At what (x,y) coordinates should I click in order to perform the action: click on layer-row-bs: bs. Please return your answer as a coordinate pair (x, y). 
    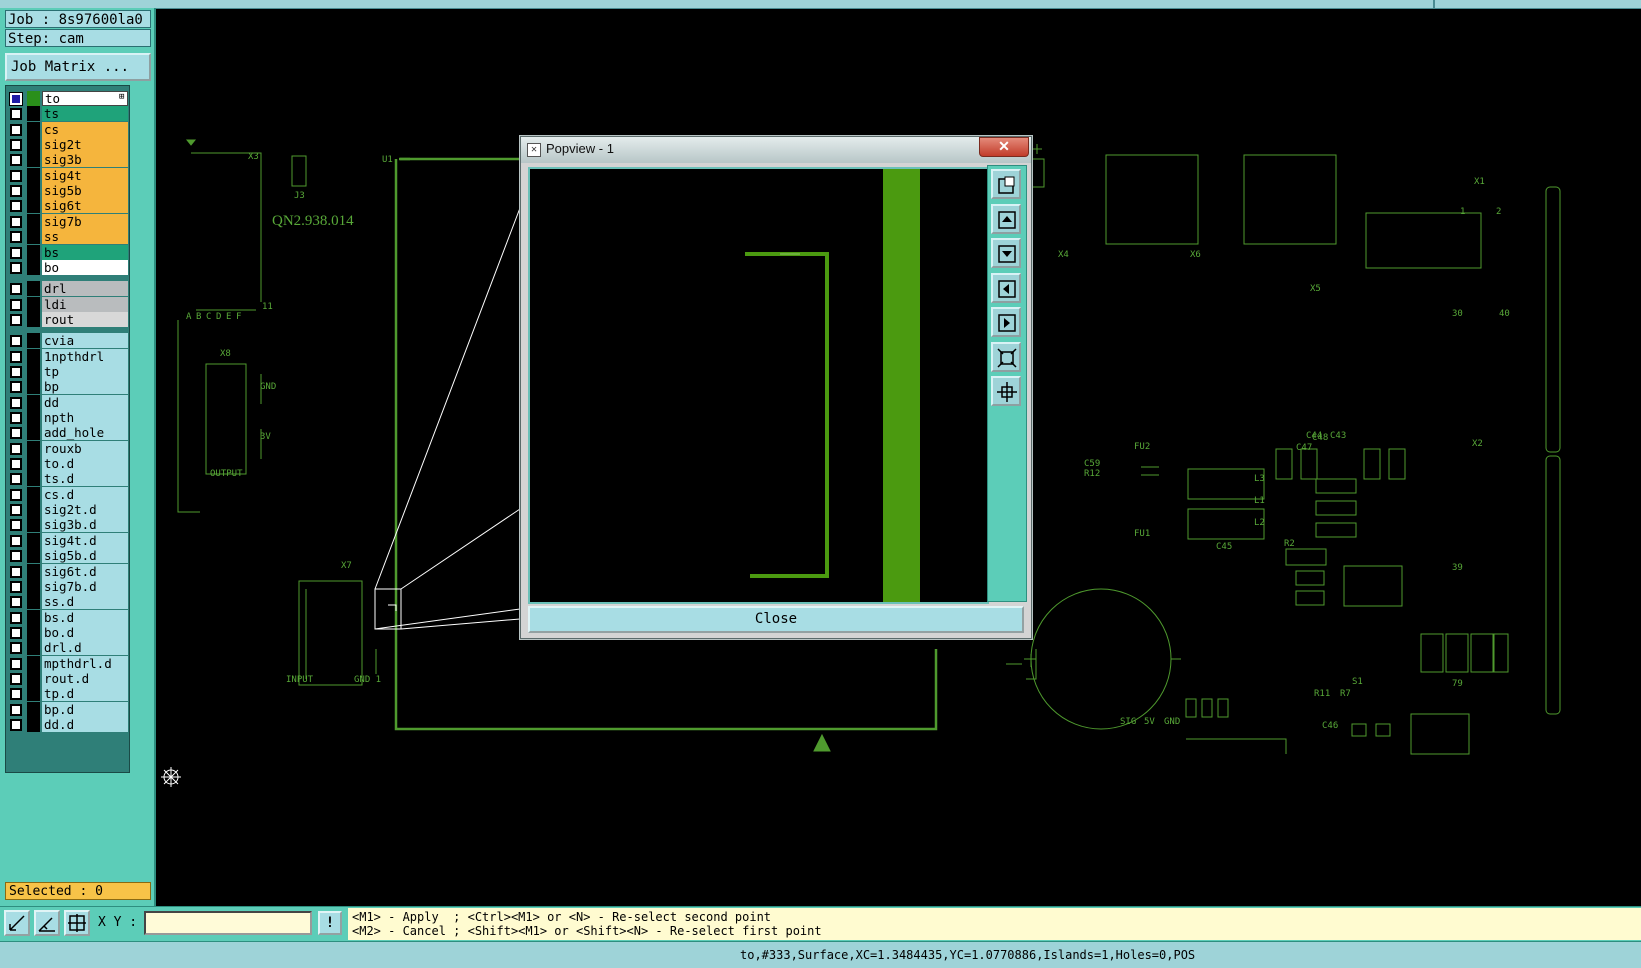
    Looking at the image, I should click on (67, 252).